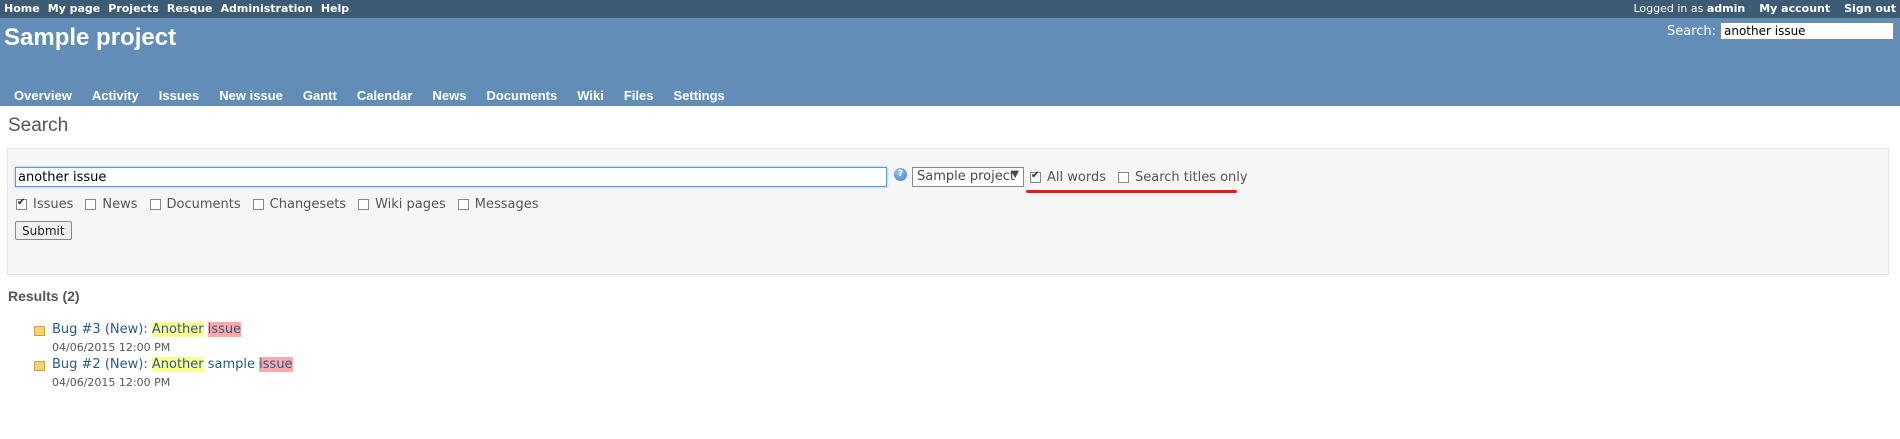  What do you see at coordinates (21, 203) in the screenshot?
I see `type-issues-checkbox` at bounding box center [21, 203].